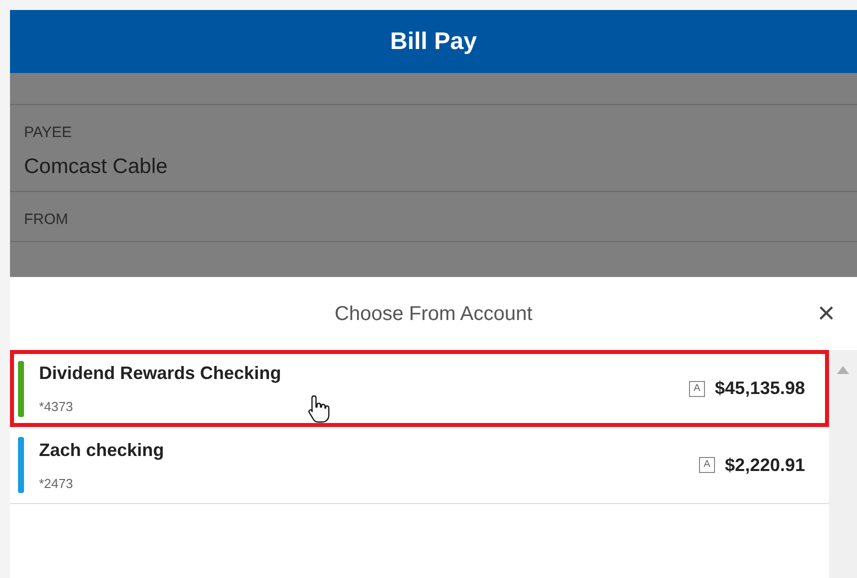 This screenshot has height=578, width=857. I want to click on page-title: Bill Pay, so click(433, 41).